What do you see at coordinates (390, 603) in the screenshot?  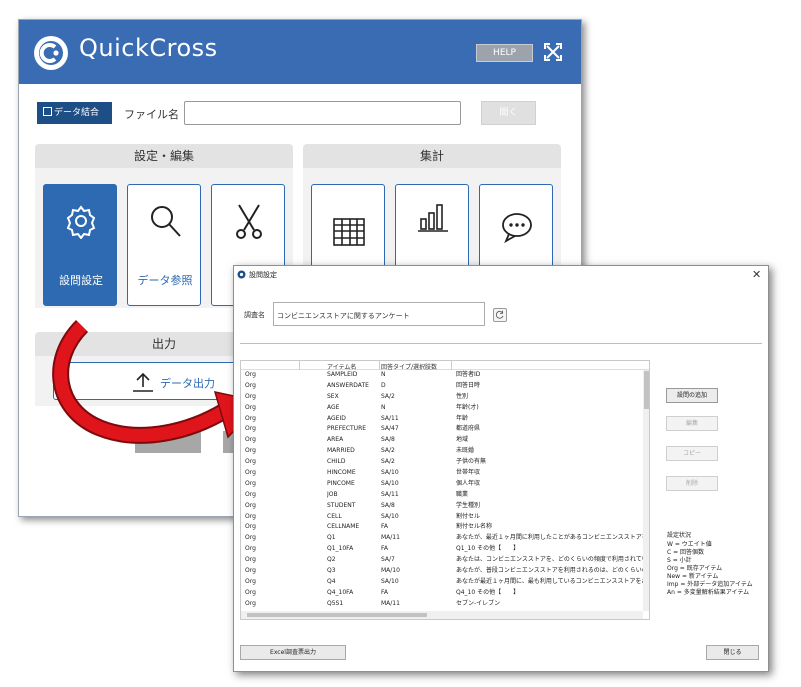 I see `row-answer-type: MA/11` at bounding box center [390, 603].